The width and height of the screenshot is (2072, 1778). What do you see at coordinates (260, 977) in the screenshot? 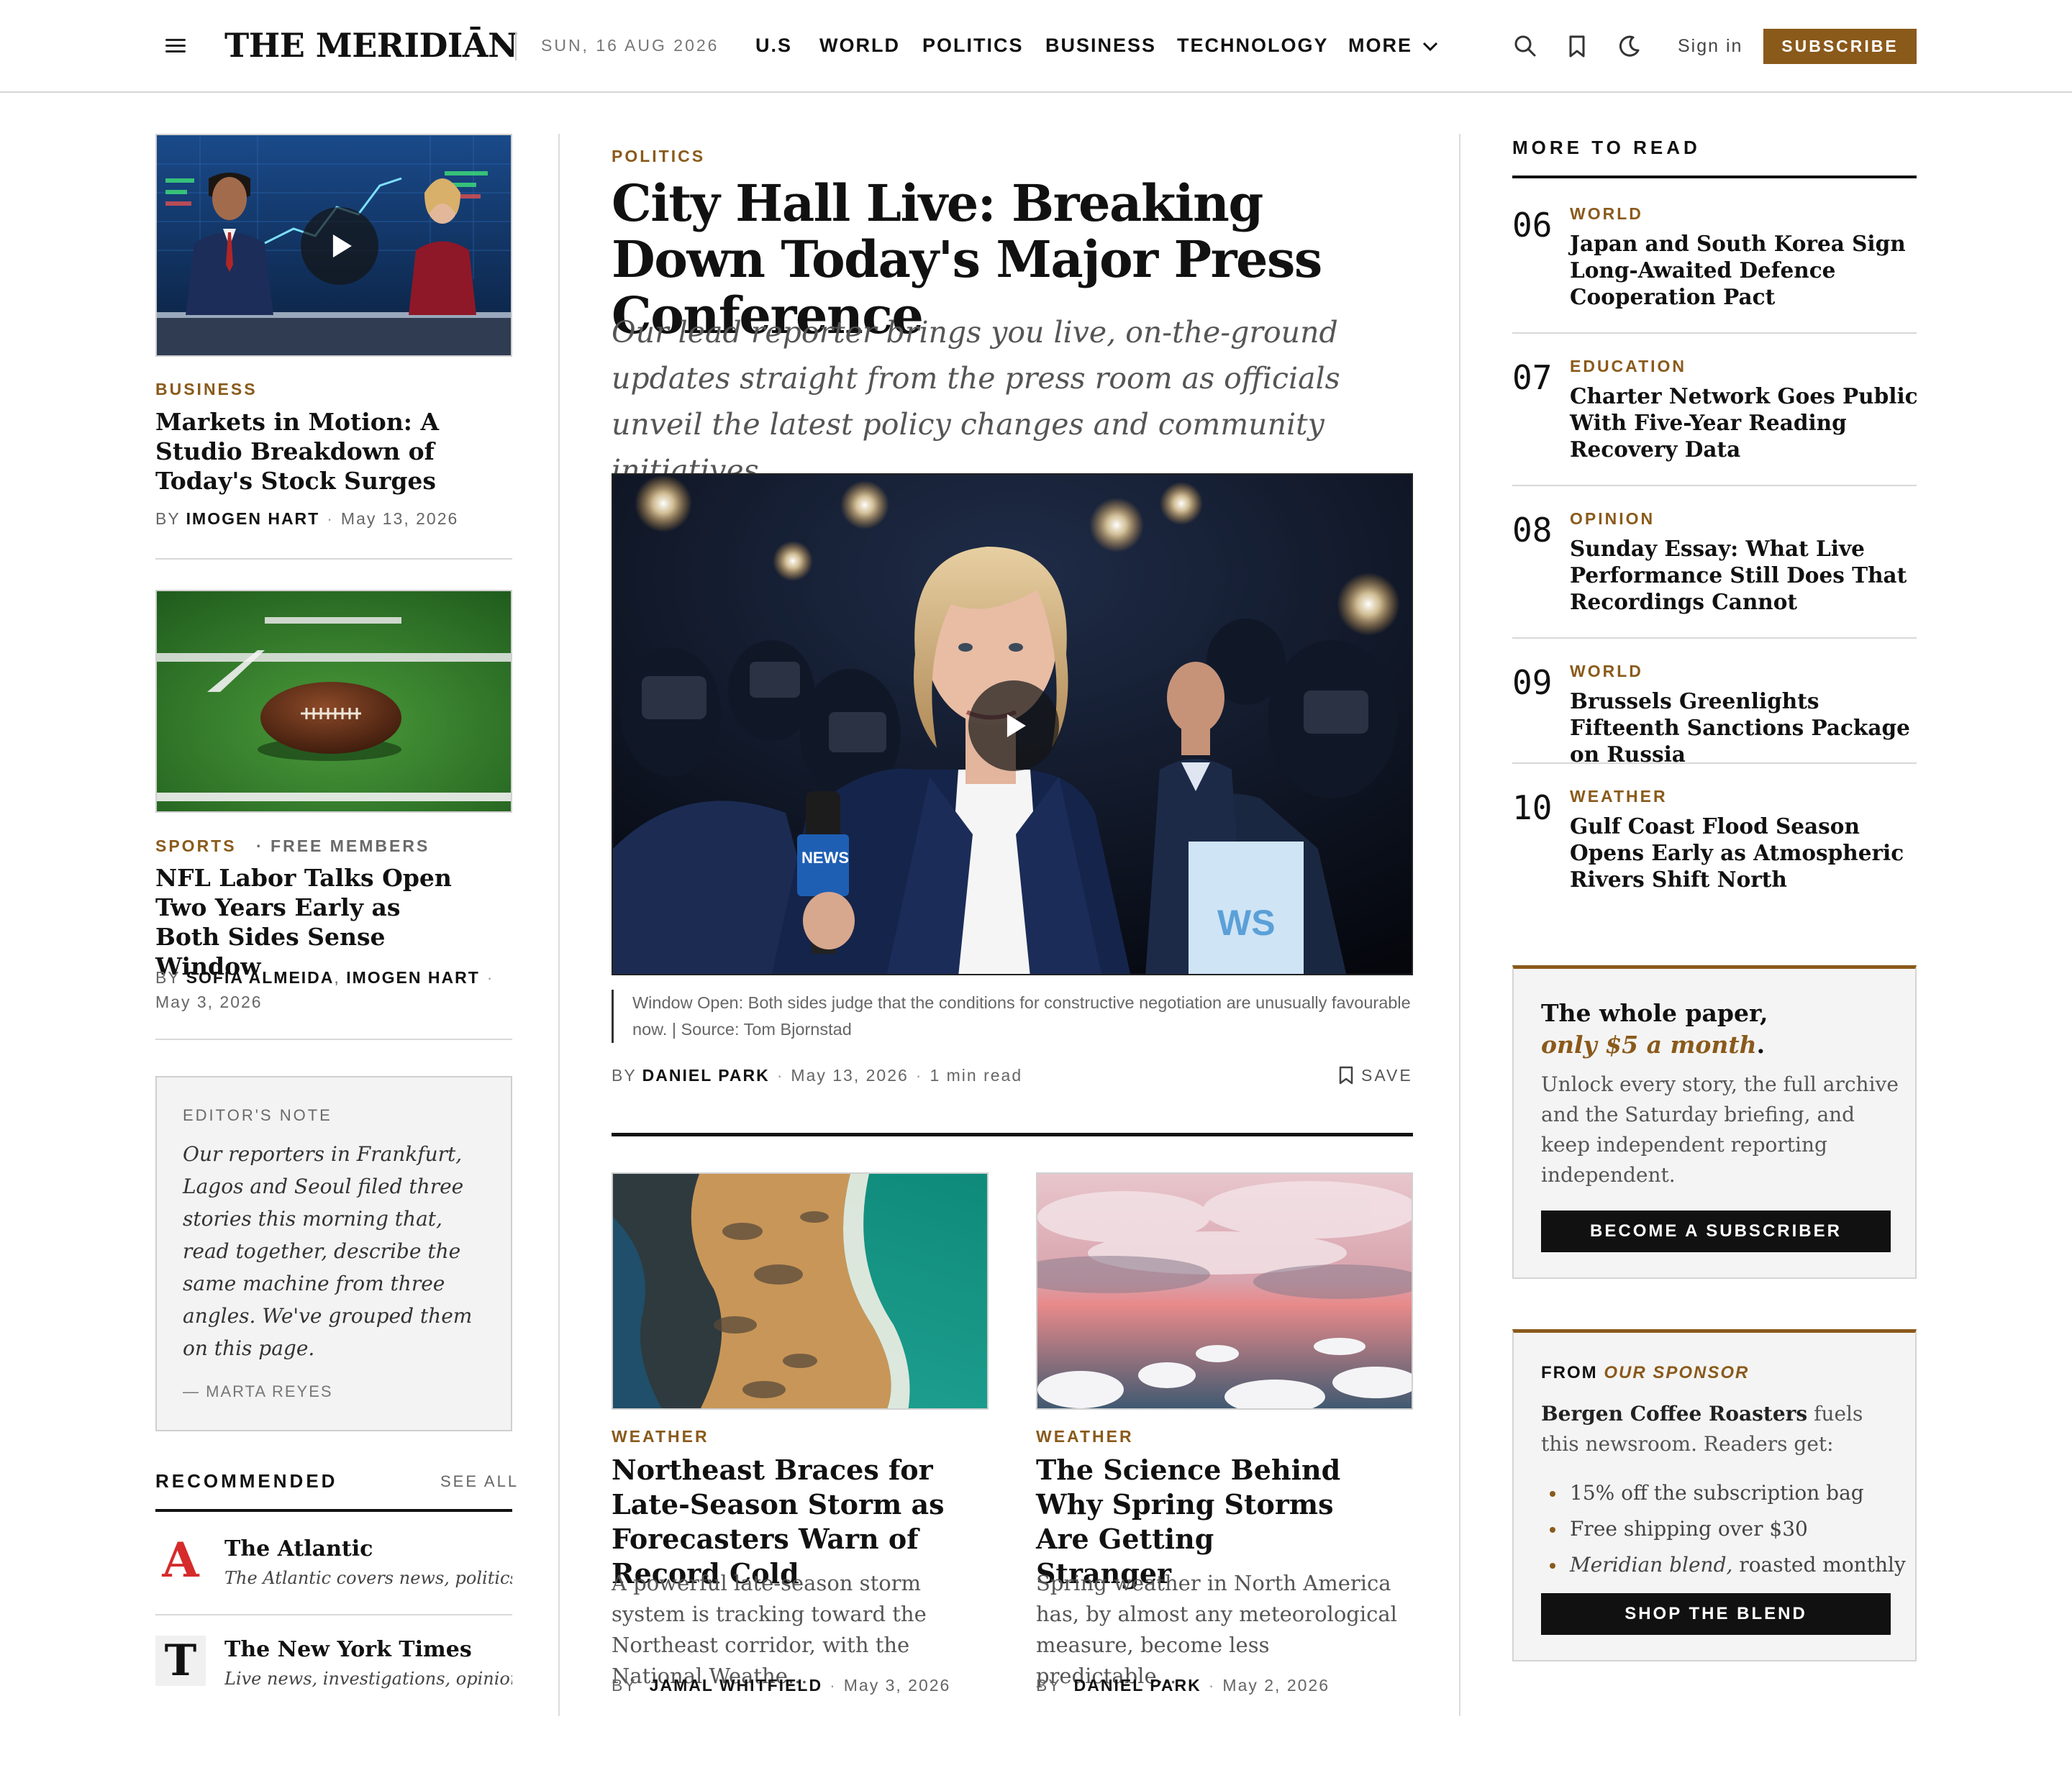
I see `author-link: SOFIA ALMEIDA` at bounding box center [260, 977].